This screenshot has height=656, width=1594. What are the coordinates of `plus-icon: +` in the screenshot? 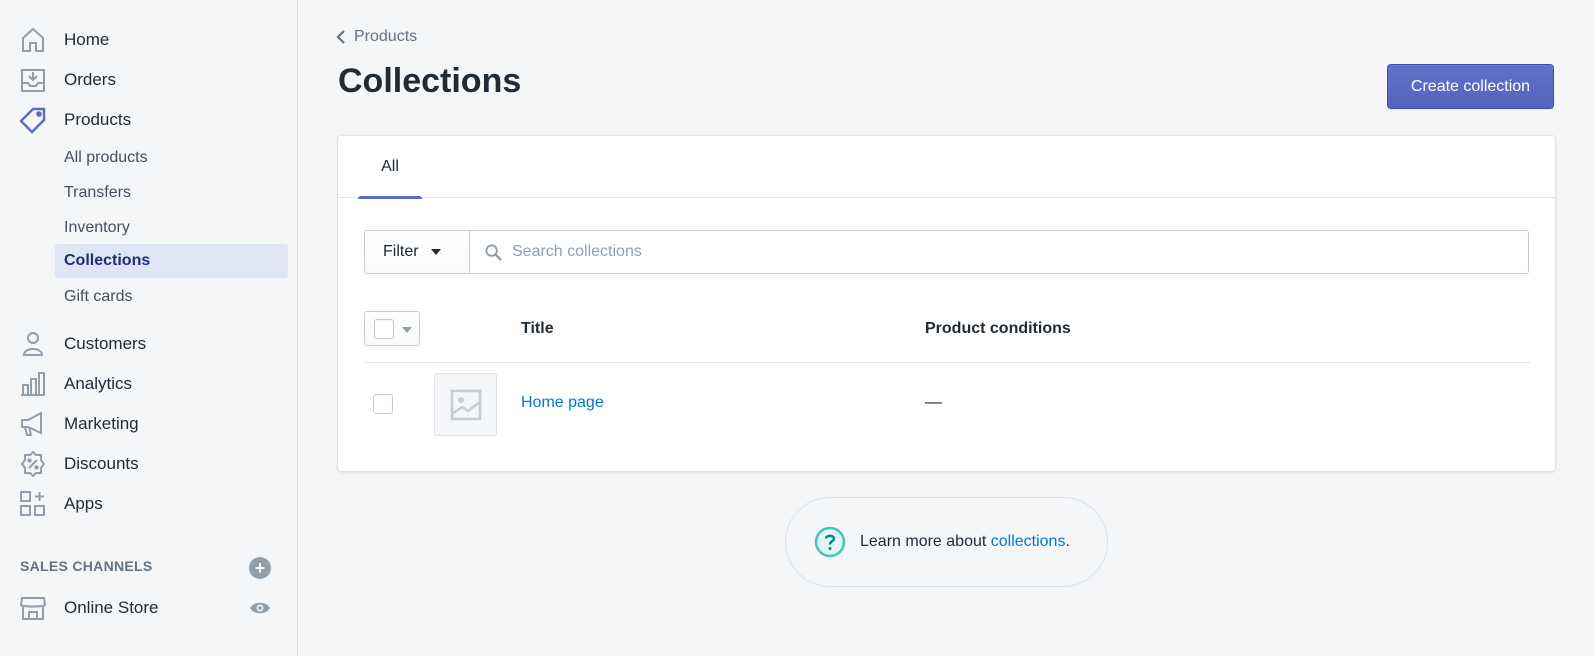 It's located at (260, 568).